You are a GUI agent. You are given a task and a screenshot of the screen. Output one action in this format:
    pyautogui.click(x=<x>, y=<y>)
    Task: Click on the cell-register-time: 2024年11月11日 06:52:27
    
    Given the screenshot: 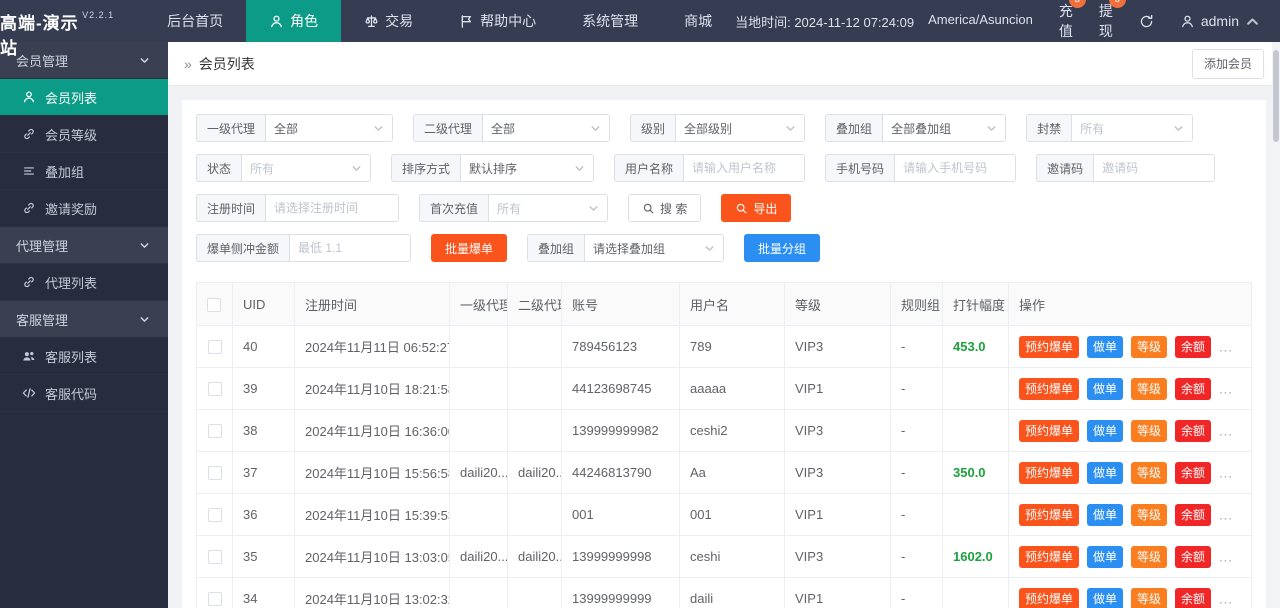 What is the action you would take?
    pyautogui.click(x=372, y=346)
    